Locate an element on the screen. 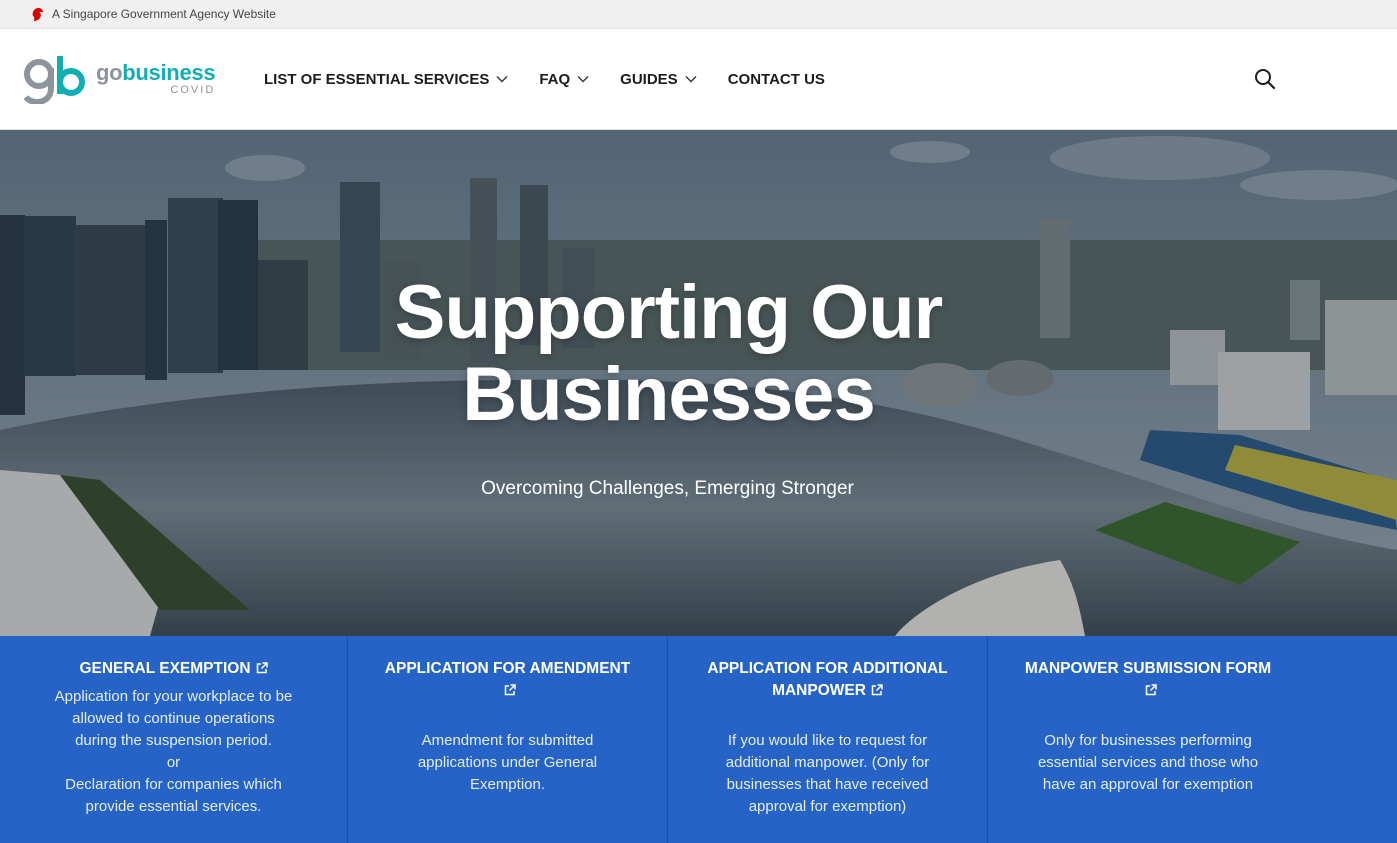 The image size is (1397, 843). card-desc-line: provide essential services. is located at coordinates (173, 806).